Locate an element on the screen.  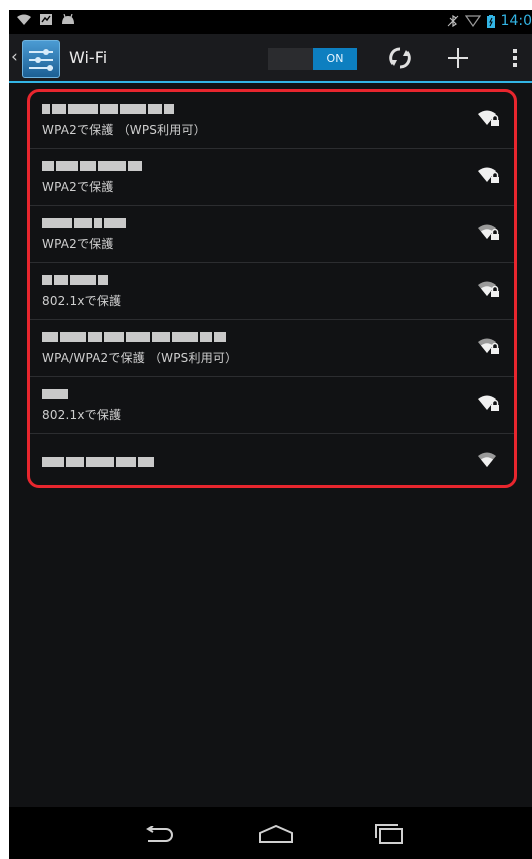
android-icon is located at coordinates (68, 19).